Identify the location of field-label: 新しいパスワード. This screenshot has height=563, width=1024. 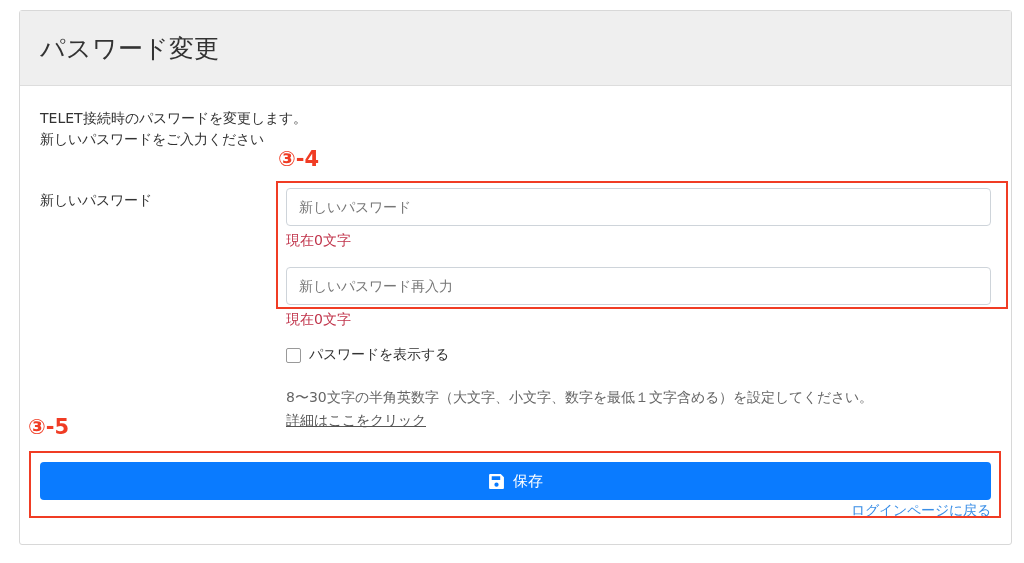
(96, 200).